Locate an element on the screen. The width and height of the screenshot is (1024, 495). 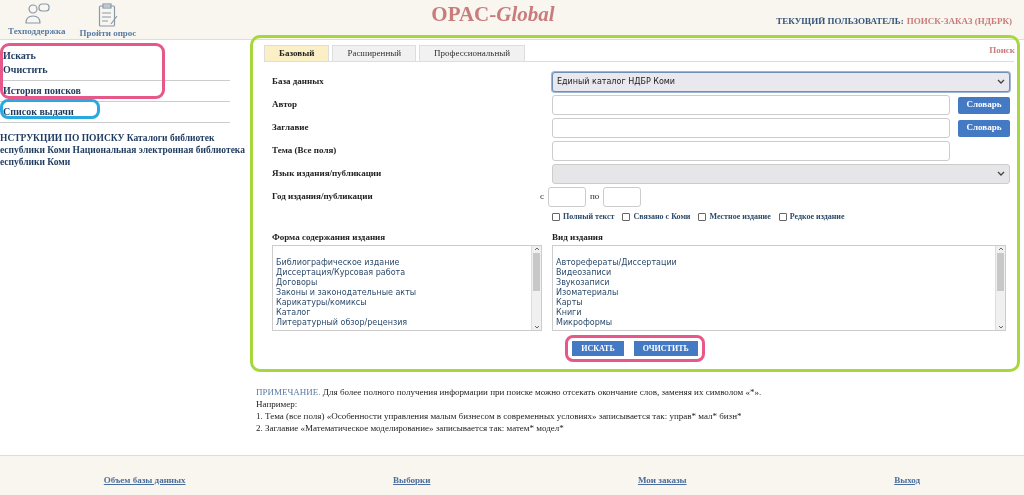
to-label: по is located at coordinates (595, 197).